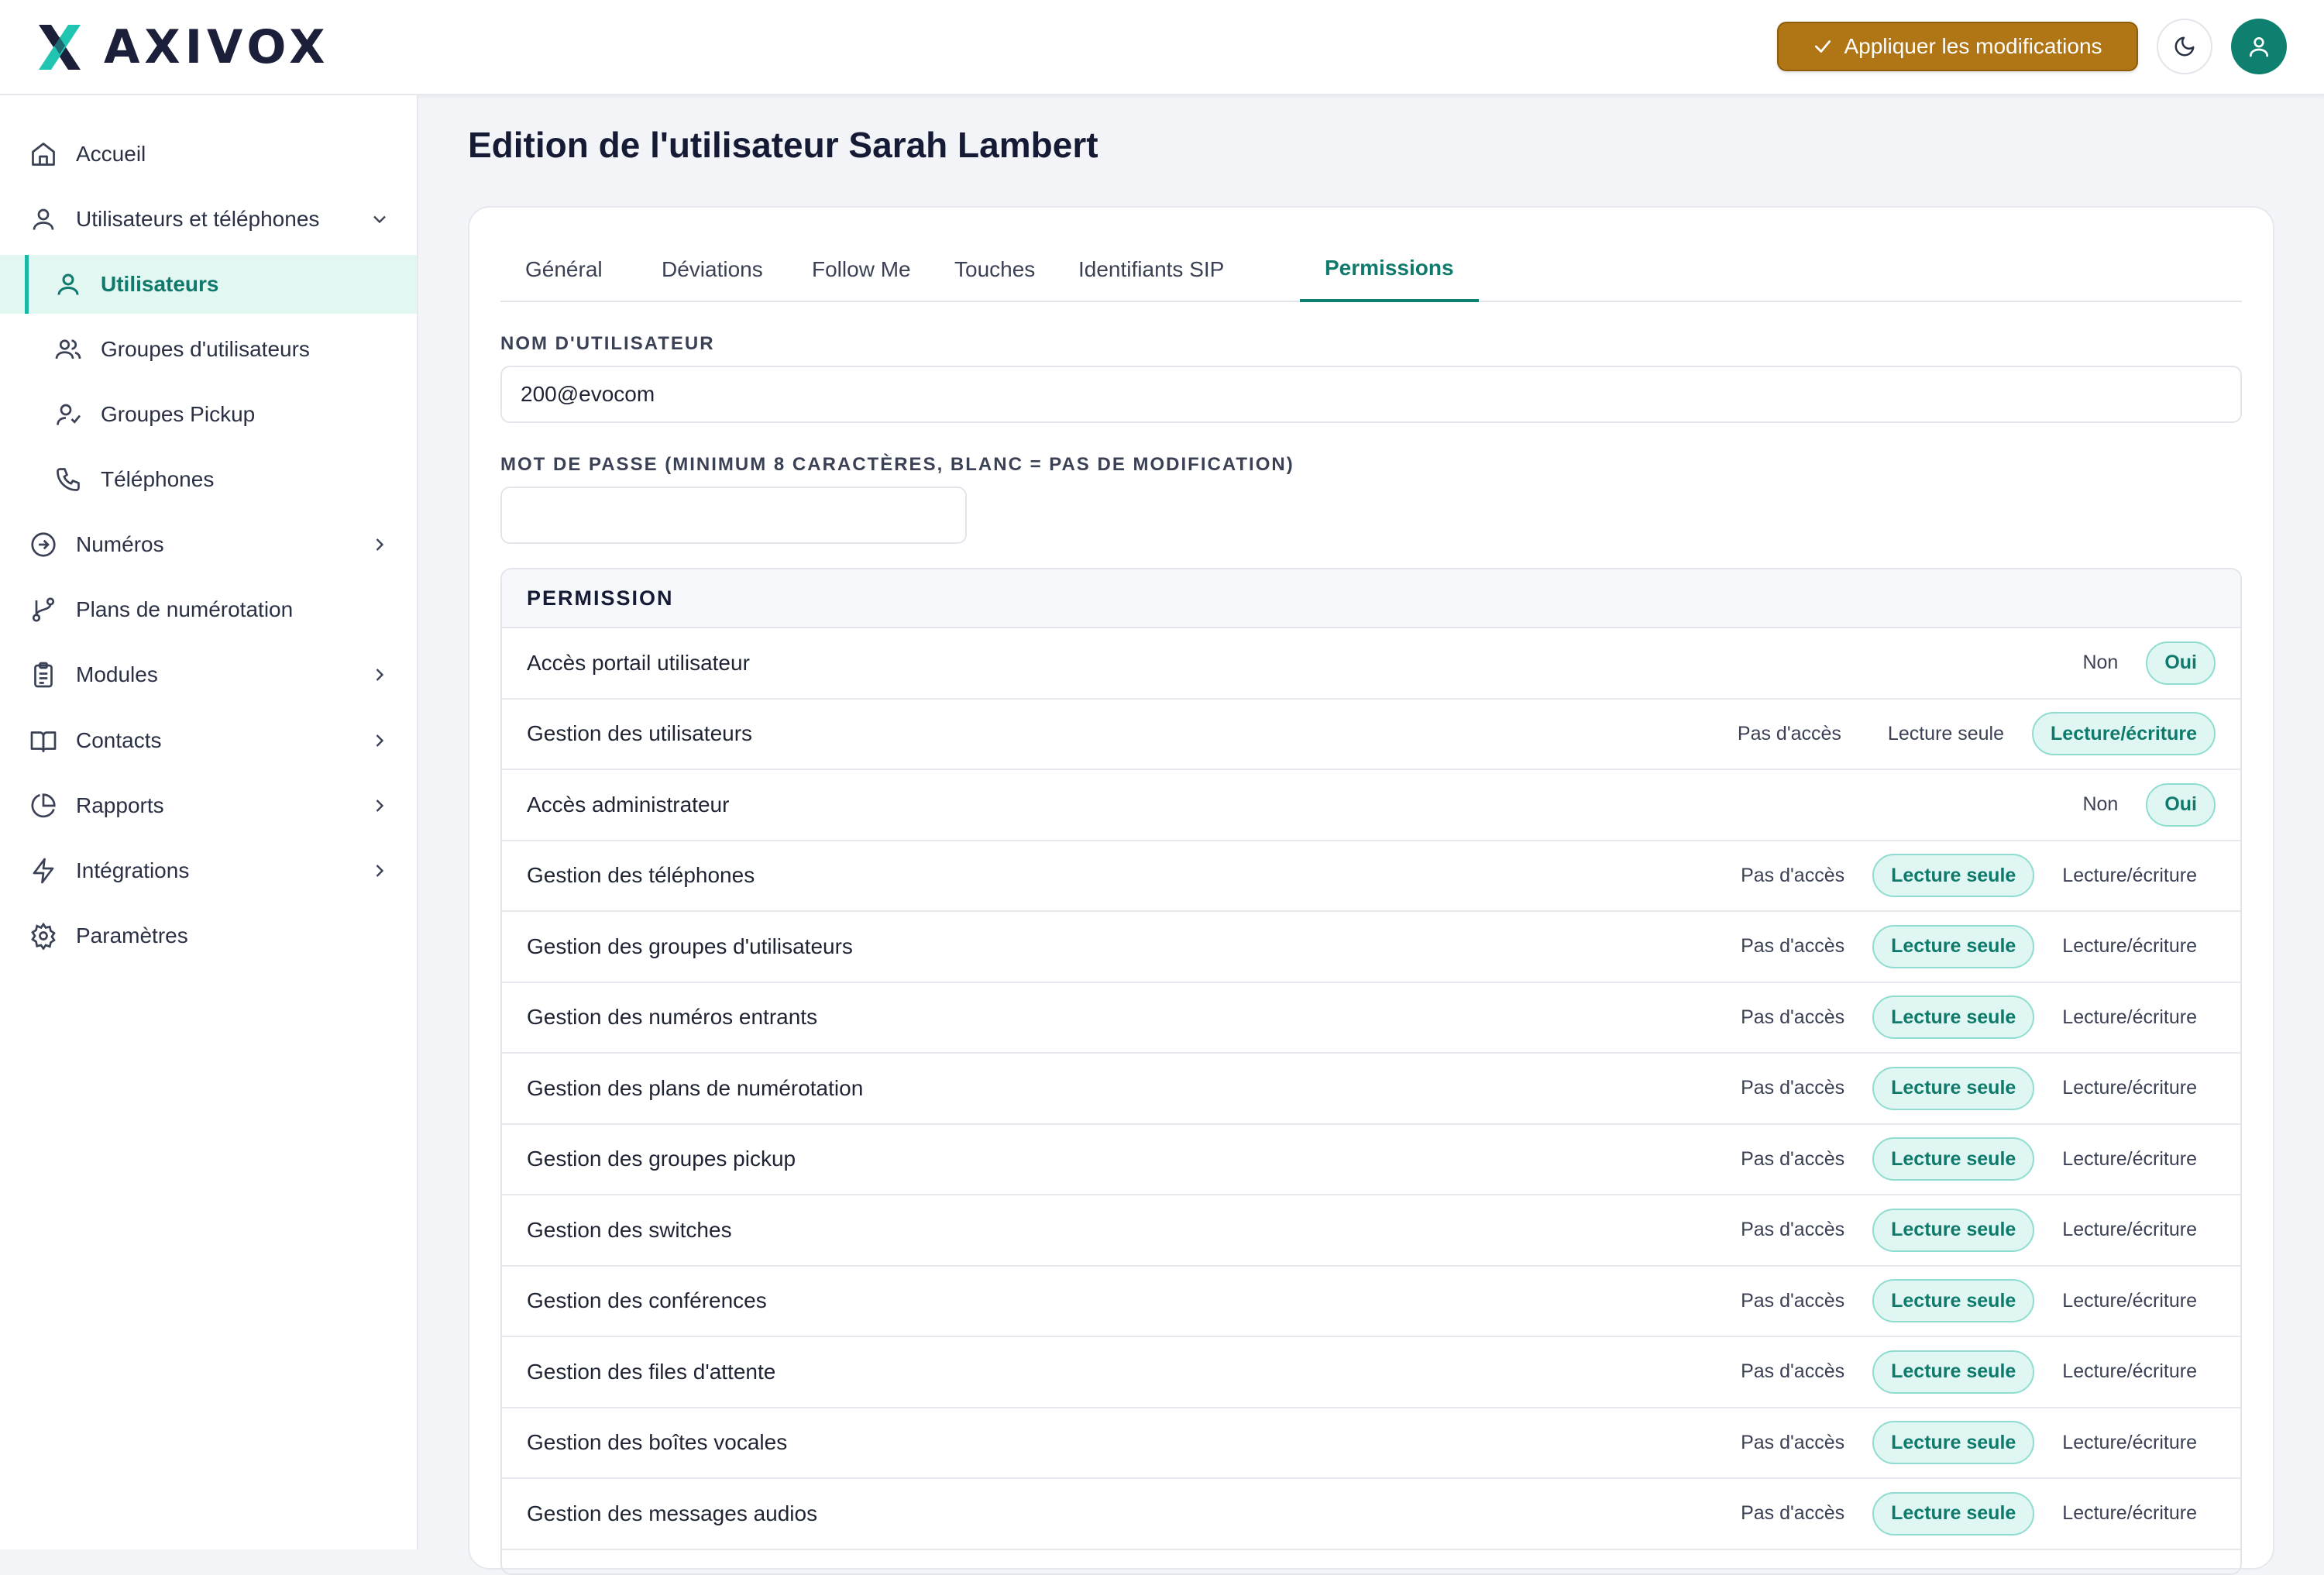 The width and height of the screenshot is (2324, 1575). Describe the element at coordinates (208, 479) in the screenshot. I see `sidebar-item-telephones: Téléphones` at that location.